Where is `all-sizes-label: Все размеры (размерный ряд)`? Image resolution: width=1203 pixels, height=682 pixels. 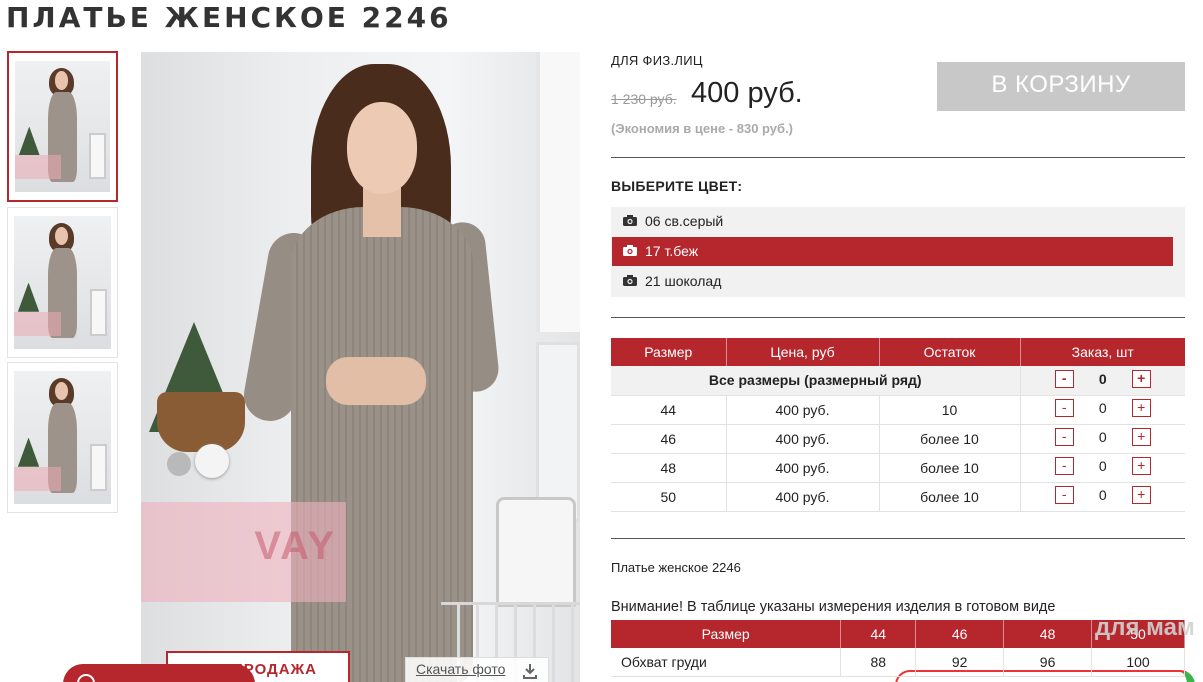
all-sizes-label: Все размеры (размерный ряд) is located at coordinates (816, 381).